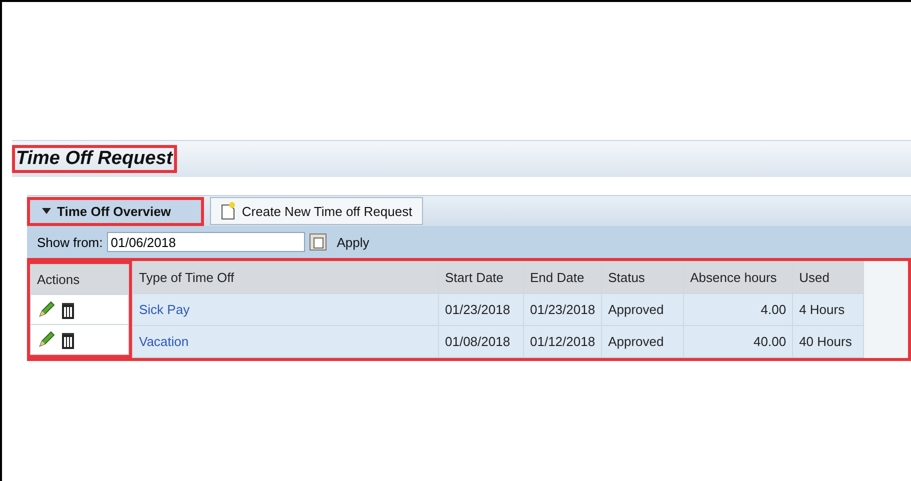  Describe the element at coordinates (46, 211) in the screenshot. I see `caret-icon` at that location.